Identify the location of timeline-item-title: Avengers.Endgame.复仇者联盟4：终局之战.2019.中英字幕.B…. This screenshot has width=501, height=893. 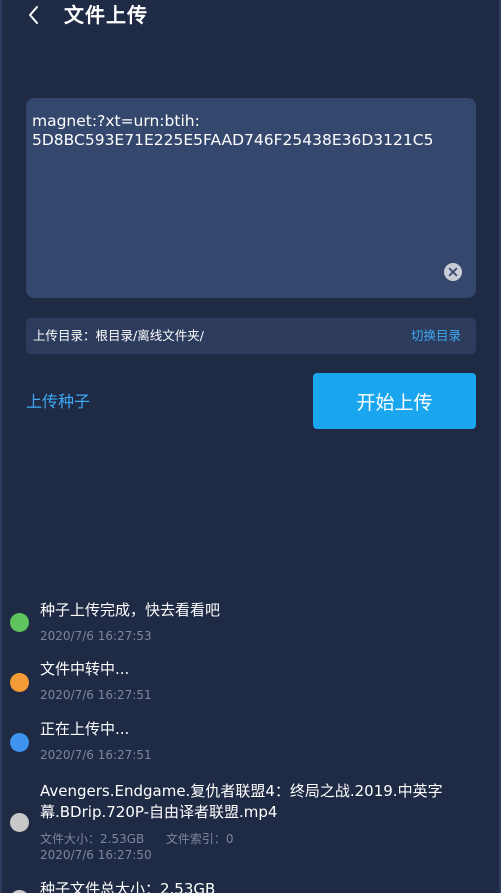
(241, 801).